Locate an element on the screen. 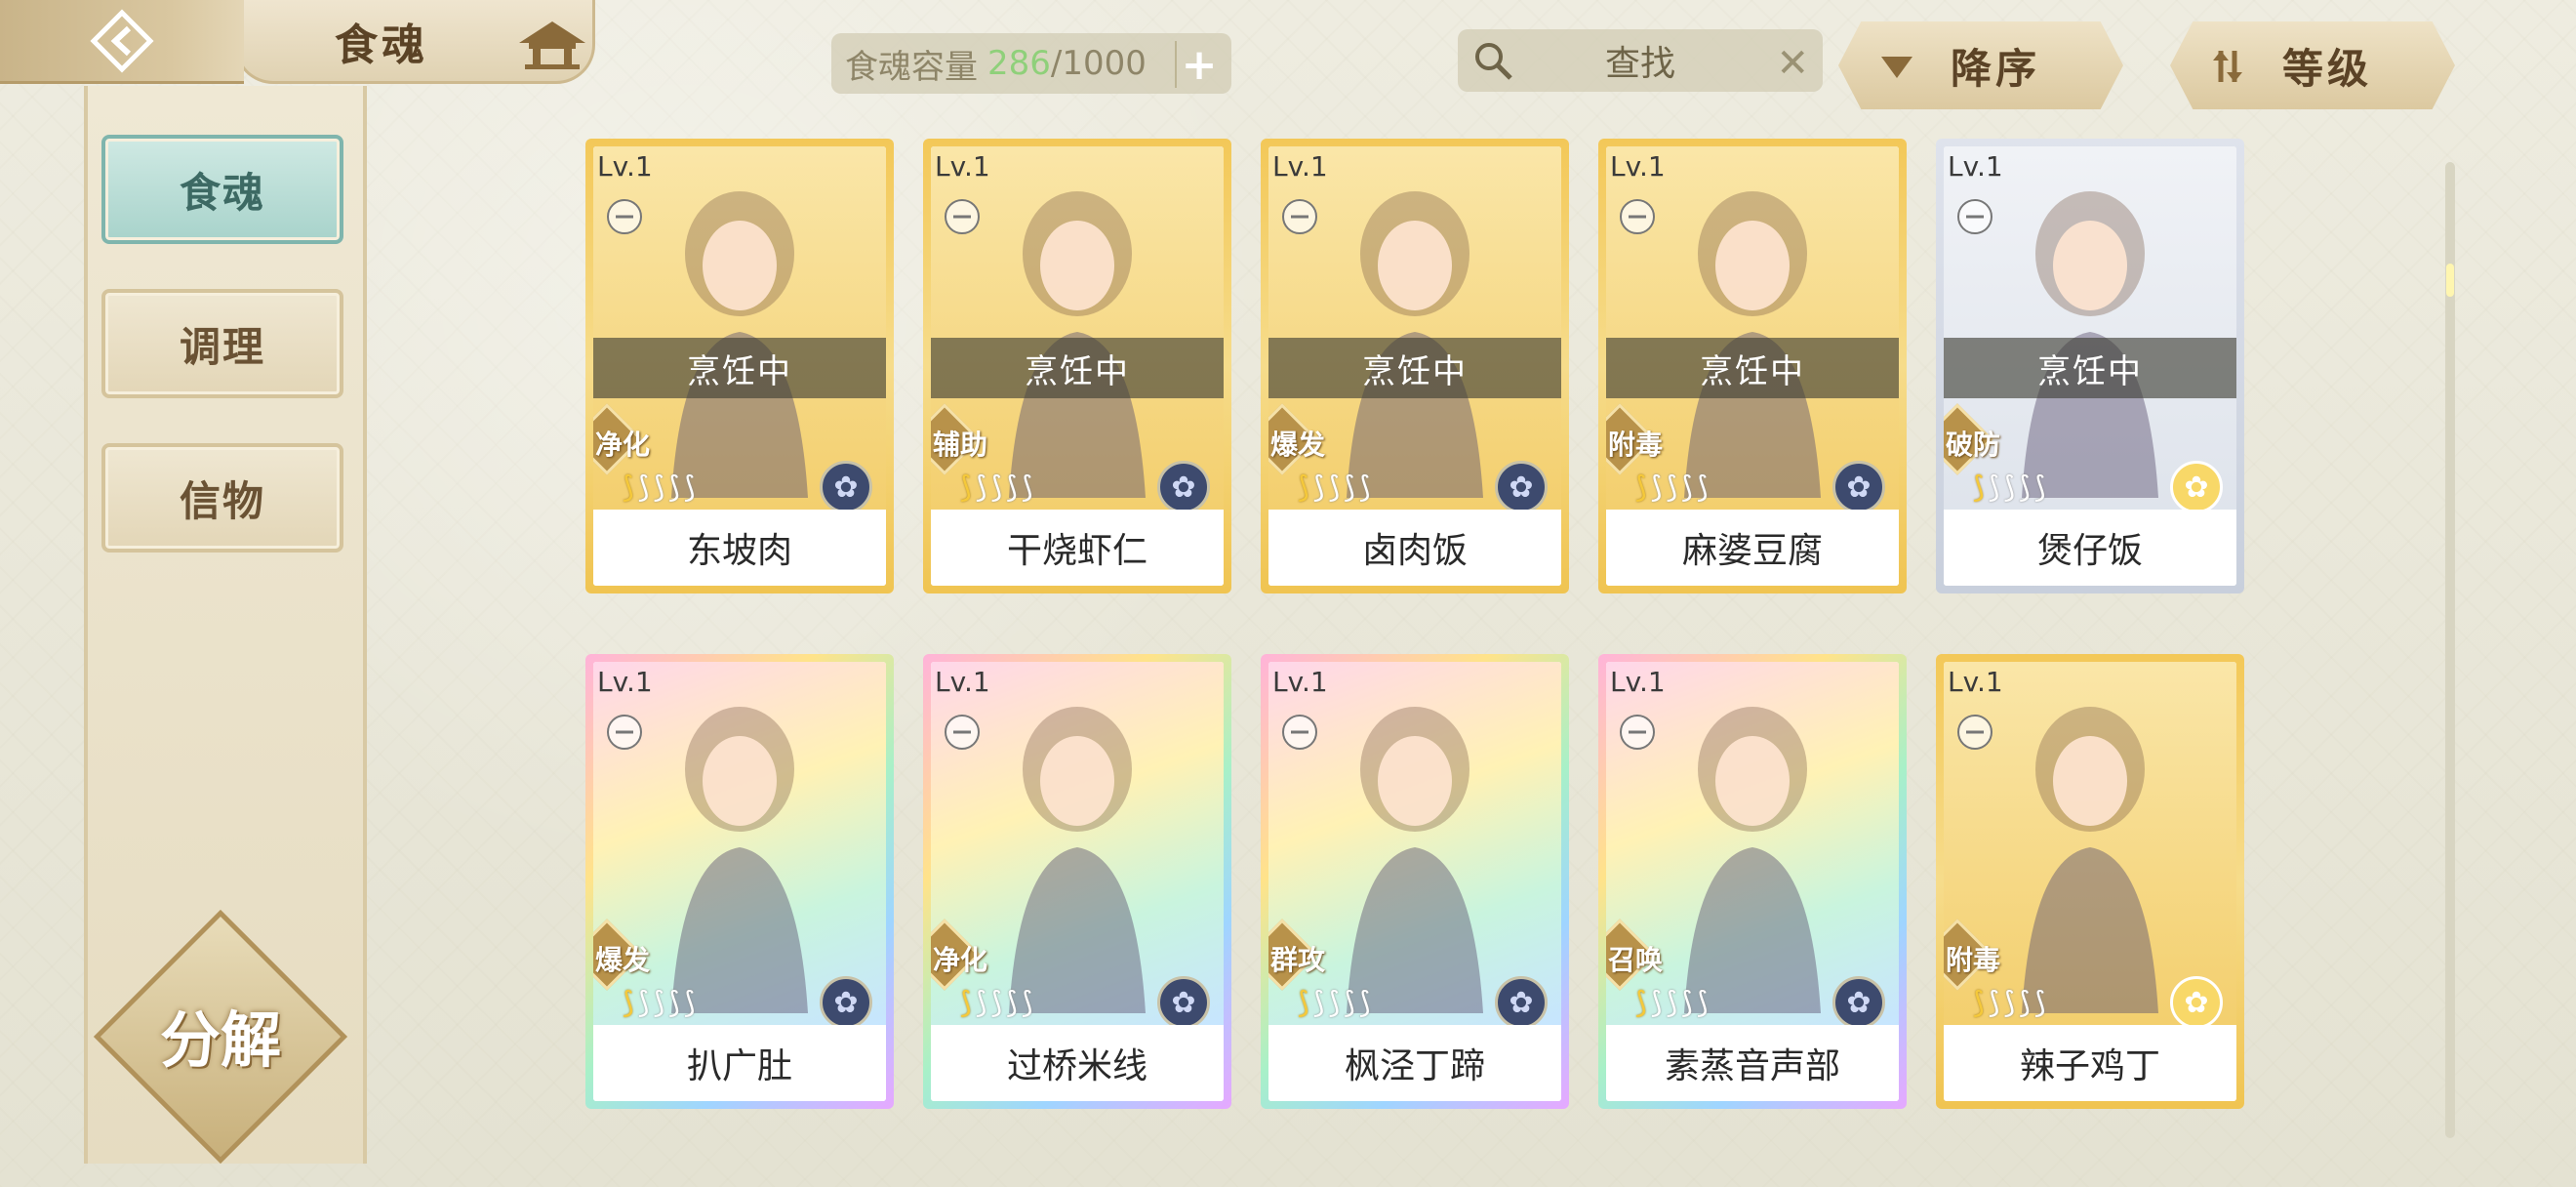  card-body: Lv.1 烹饪中 附毒 ⟆ ⟆ ⟆ ⟆ ⟆ ✿ 麻婆豆腐 is located at coordinates (1752, 366).